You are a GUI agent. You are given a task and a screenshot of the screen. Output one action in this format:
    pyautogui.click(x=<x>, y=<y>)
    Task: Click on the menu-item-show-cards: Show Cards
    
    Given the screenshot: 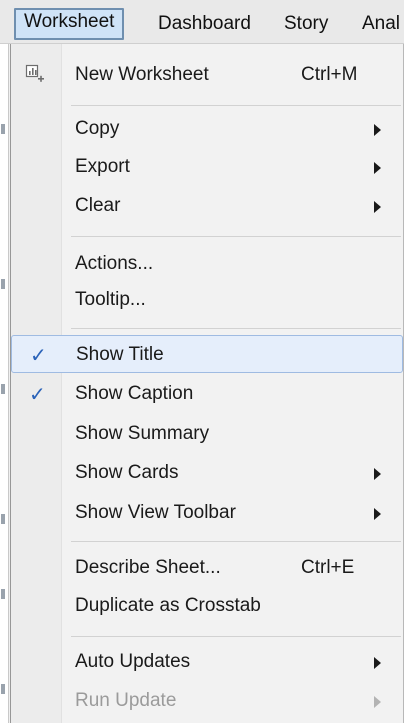 What is the action you would take?
    pyautogui.click(x=207, y=473)
    